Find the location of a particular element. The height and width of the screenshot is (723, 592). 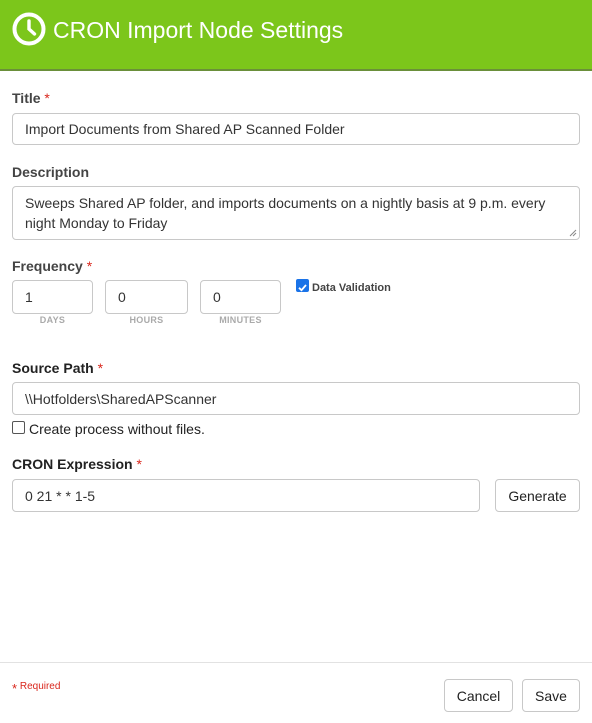

checkmark-icon is located at coordinates (302, 288).